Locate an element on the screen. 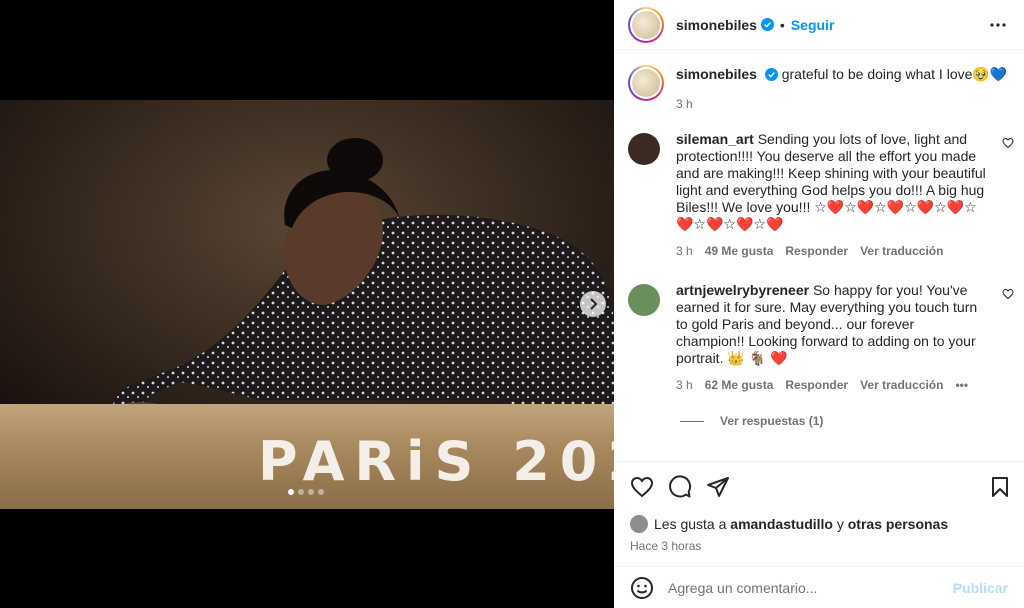  likes-prefix: Les gusta a is located at coordinates (690, 524).